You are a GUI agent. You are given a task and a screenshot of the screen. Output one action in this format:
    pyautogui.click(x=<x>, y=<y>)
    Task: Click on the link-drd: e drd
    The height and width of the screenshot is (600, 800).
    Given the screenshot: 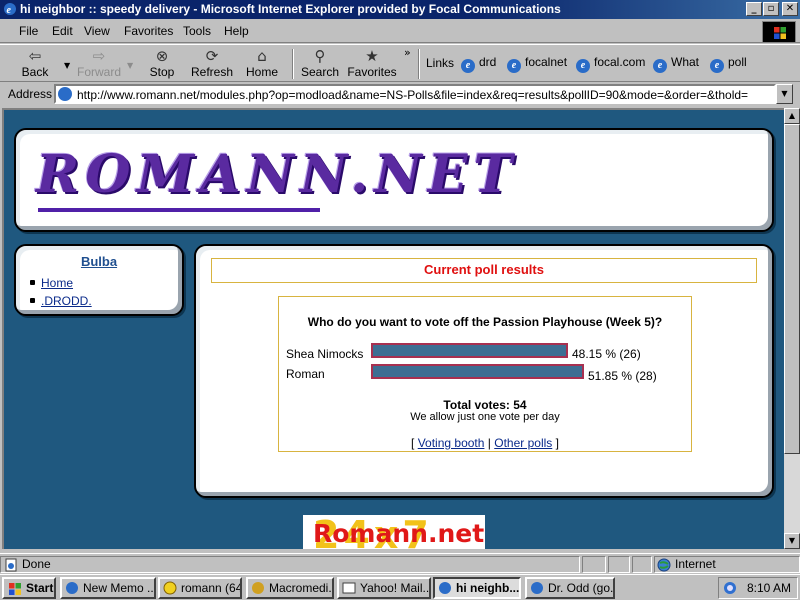 What is the action you would take?
    pyautogui.click(x=478, y=64)
    